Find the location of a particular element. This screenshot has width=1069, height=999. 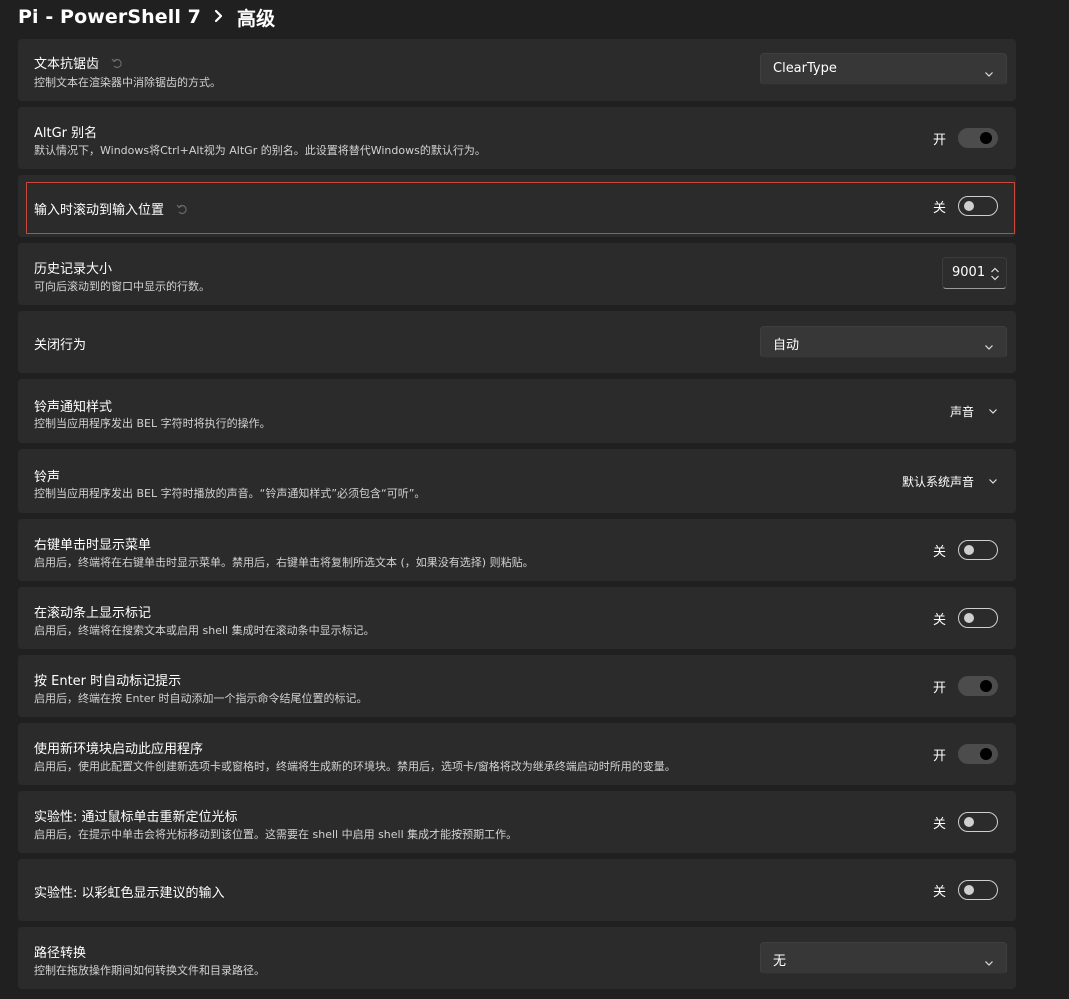

setting-title: 输入时滚动到输入位置 is located at coordinates (111, 209).